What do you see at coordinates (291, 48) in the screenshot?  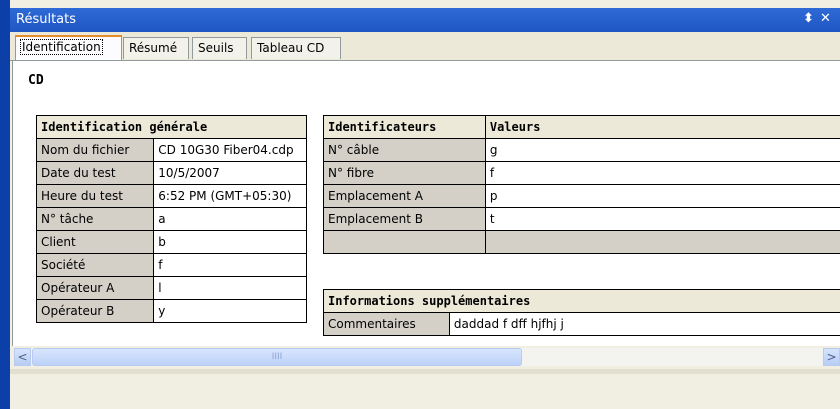 I see `tab-tableau-cd-label: Tableau CD` at bounding box center [291, 48].